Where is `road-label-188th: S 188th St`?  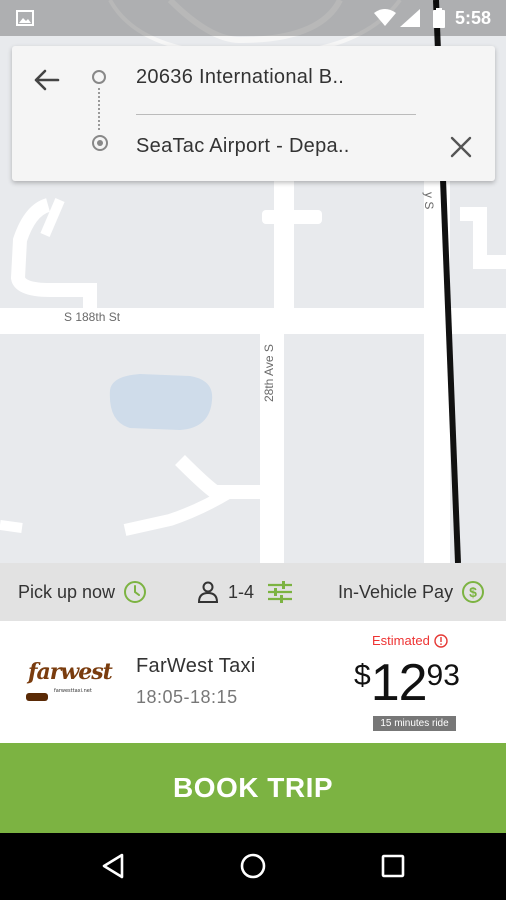 road-label-188th: S 188th St is located at coordinates (92, 317).